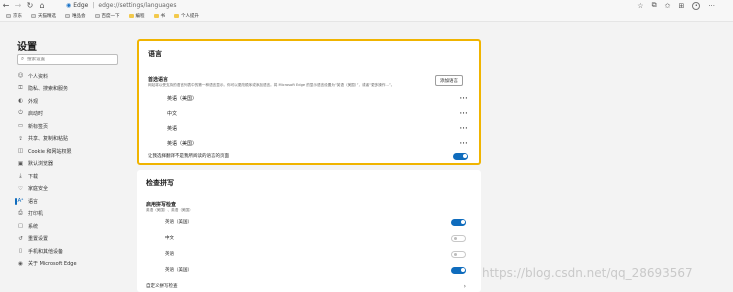 Image resolution: width=733 pixels, height=292 pixels. What do you see at coordinates (20, 163) in the screenshot?
I see `browser-icon: ▣` at bounding box center [20, 163].